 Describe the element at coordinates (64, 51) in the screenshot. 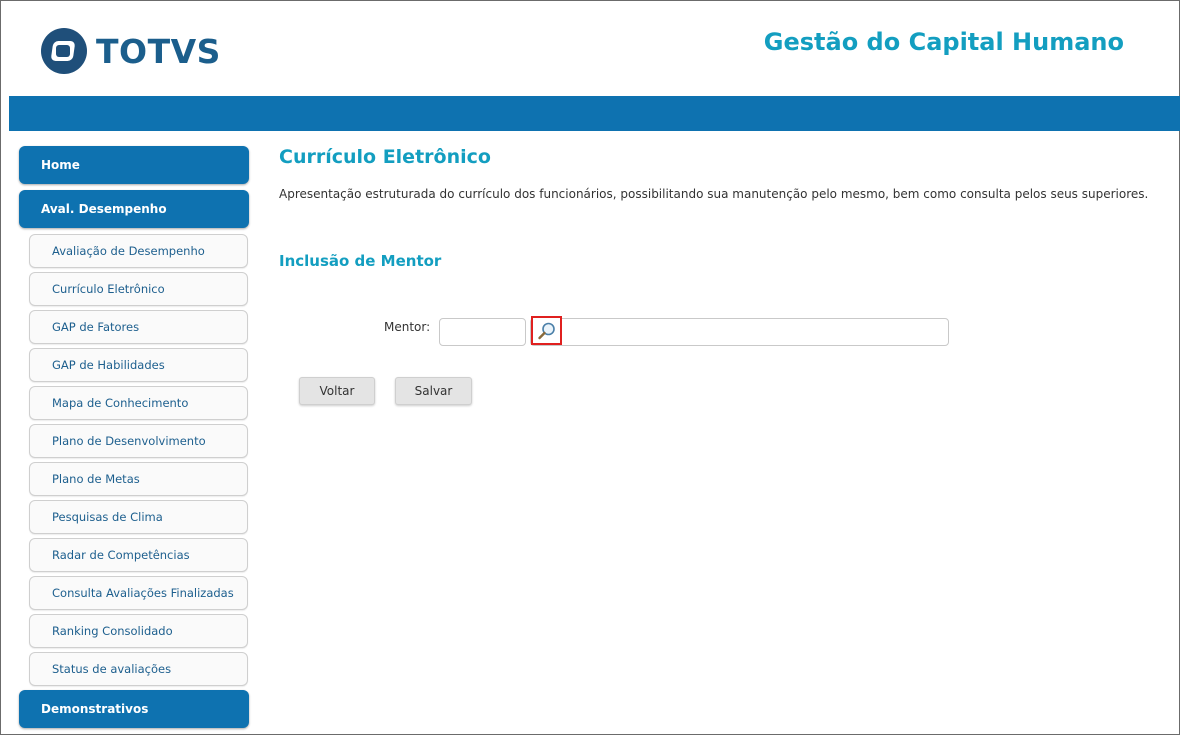

I see `totvs-logo-icon` at that location.